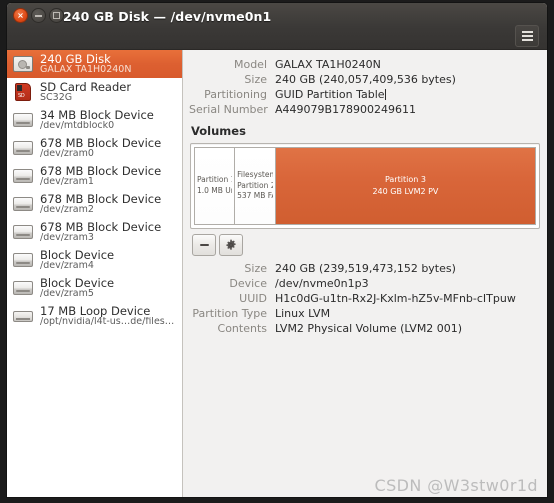 Image resolution: width=554 pixels, height=503 pixels. I want to click on field-row: Serial Number A449079B178900249611, so click(365, 109).